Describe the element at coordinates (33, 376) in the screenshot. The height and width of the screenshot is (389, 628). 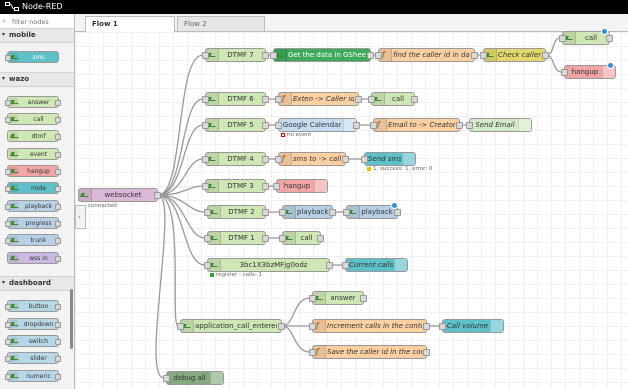
I see `palette-node-numeric: numeric` at that location.